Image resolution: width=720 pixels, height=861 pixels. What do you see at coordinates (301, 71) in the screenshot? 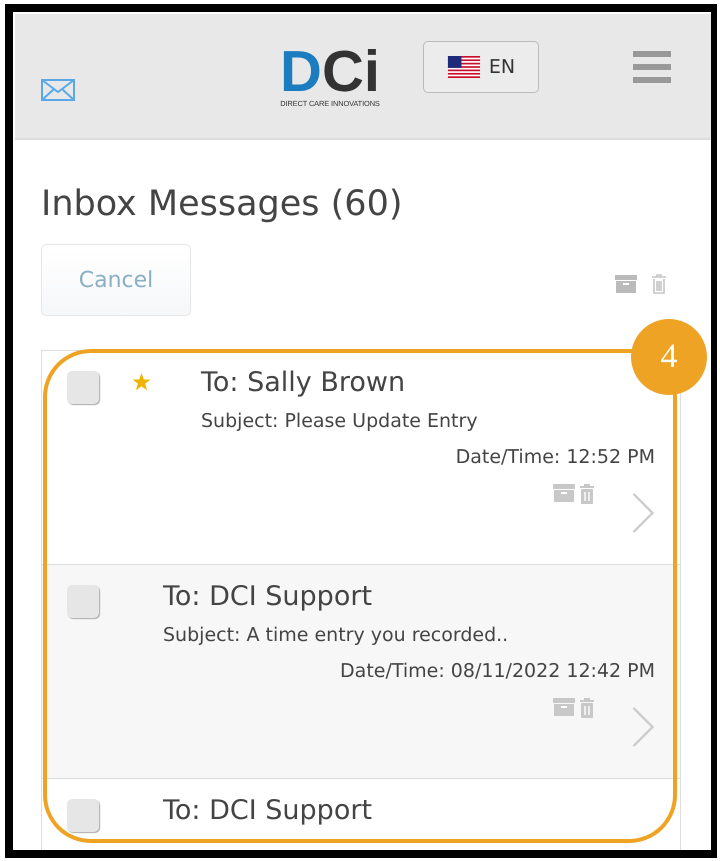
I see `logo-letter: D` at bounding box center [301, 71].